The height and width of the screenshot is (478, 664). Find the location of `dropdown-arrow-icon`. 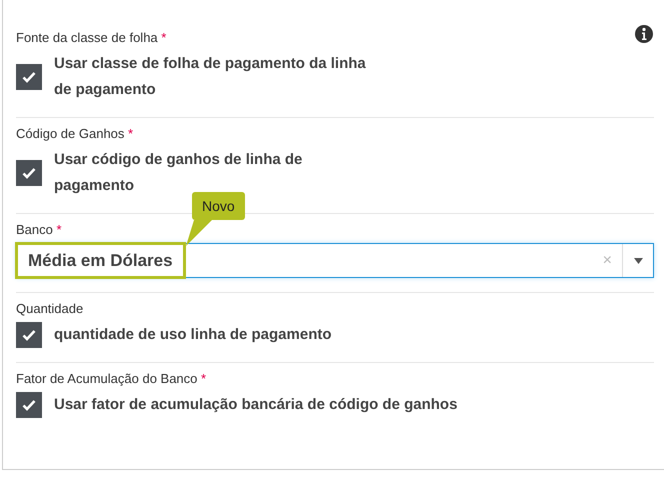

dropdown-arrow-icon is located at coordinates (638, 261).